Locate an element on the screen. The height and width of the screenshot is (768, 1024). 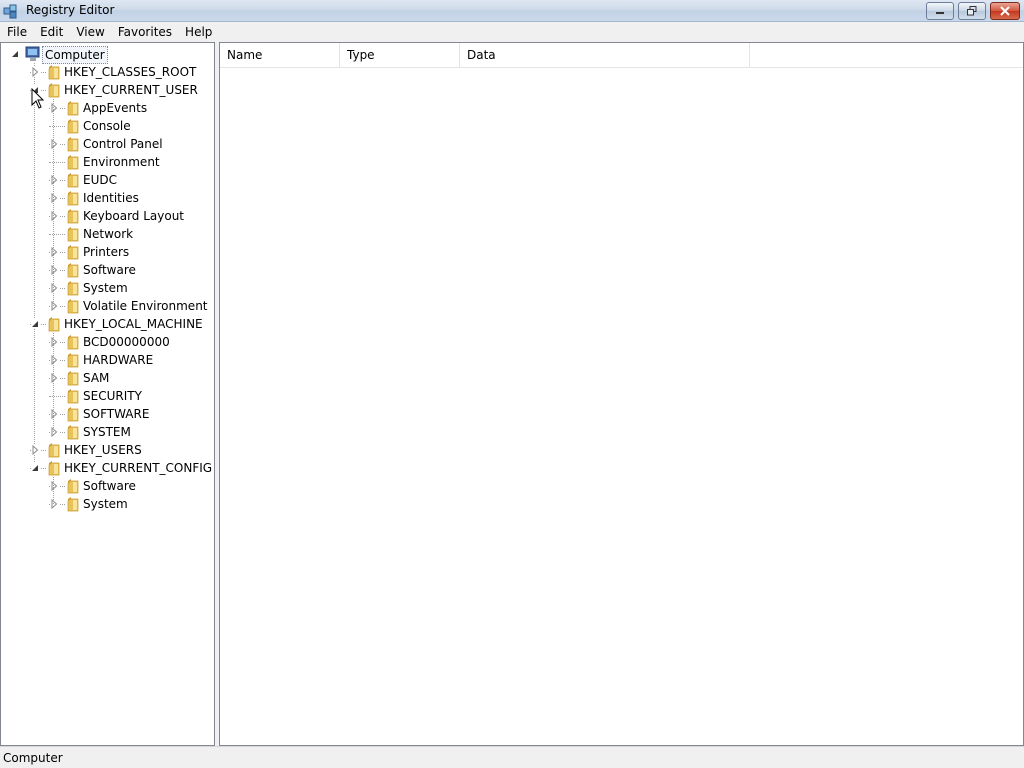
column-header-data: Data is located at coordinates (605, 55).